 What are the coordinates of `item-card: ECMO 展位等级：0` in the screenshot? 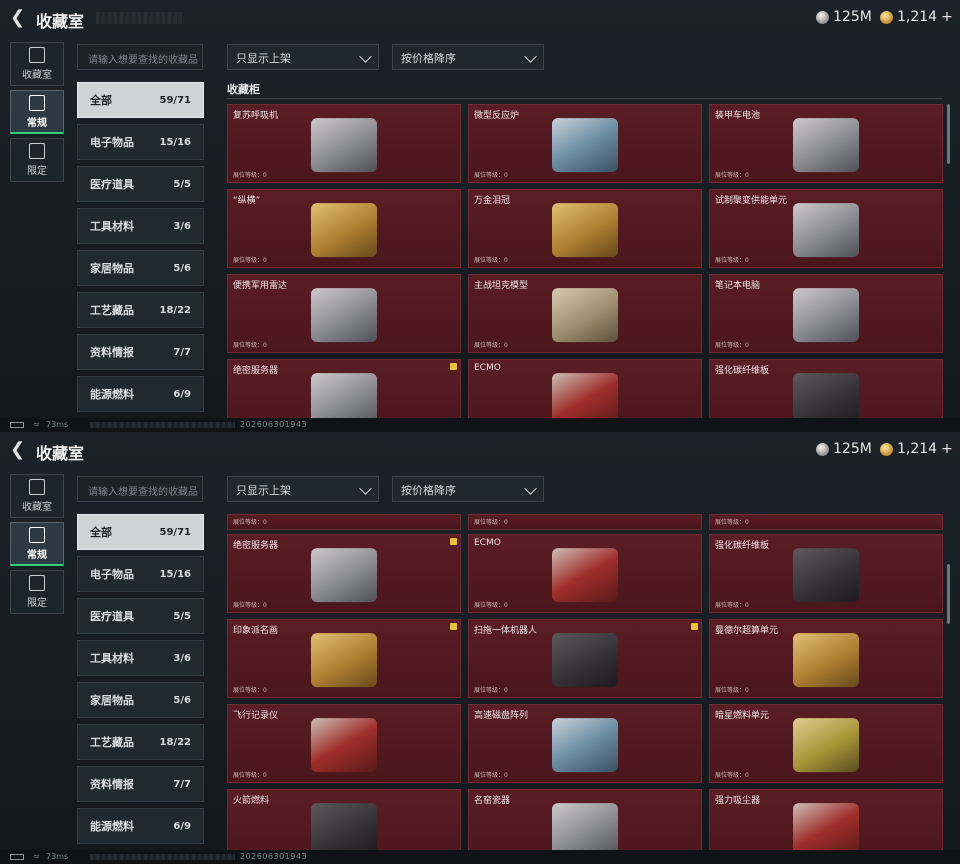 It's located at (585, 573).